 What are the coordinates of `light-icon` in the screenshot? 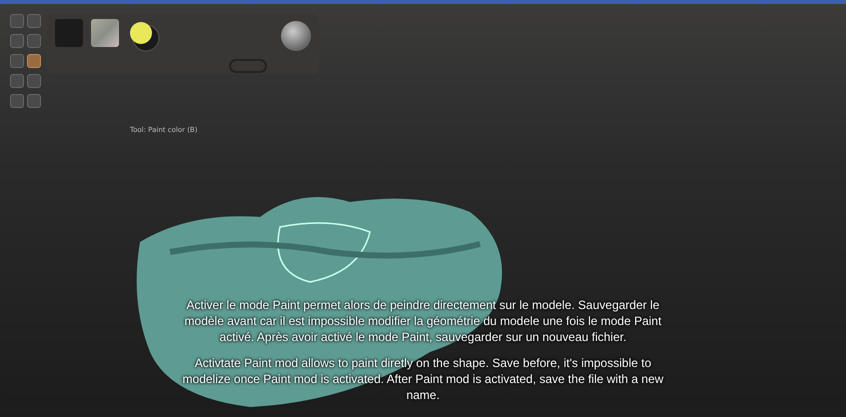 It's located at (144, 36).